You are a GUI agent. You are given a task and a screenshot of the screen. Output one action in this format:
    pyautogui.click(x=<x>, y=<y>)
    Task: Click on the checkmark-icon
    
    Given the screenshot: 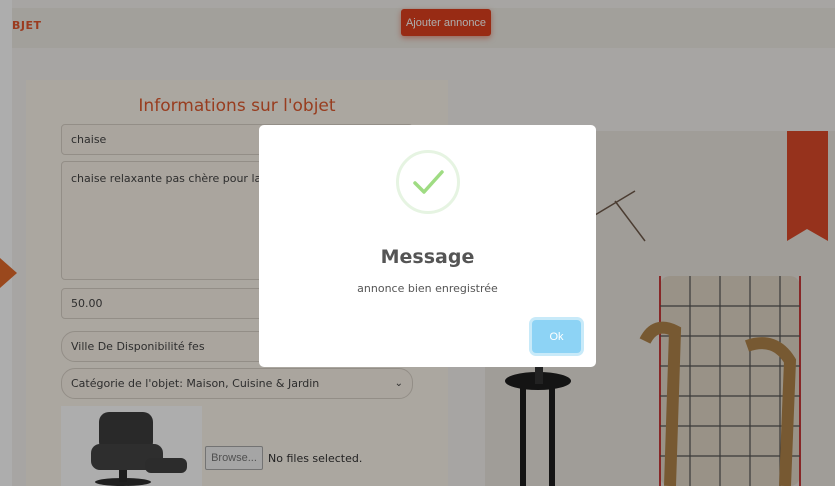 What is the action you would take?
    pyautogui.click(x=428, y=182)
    